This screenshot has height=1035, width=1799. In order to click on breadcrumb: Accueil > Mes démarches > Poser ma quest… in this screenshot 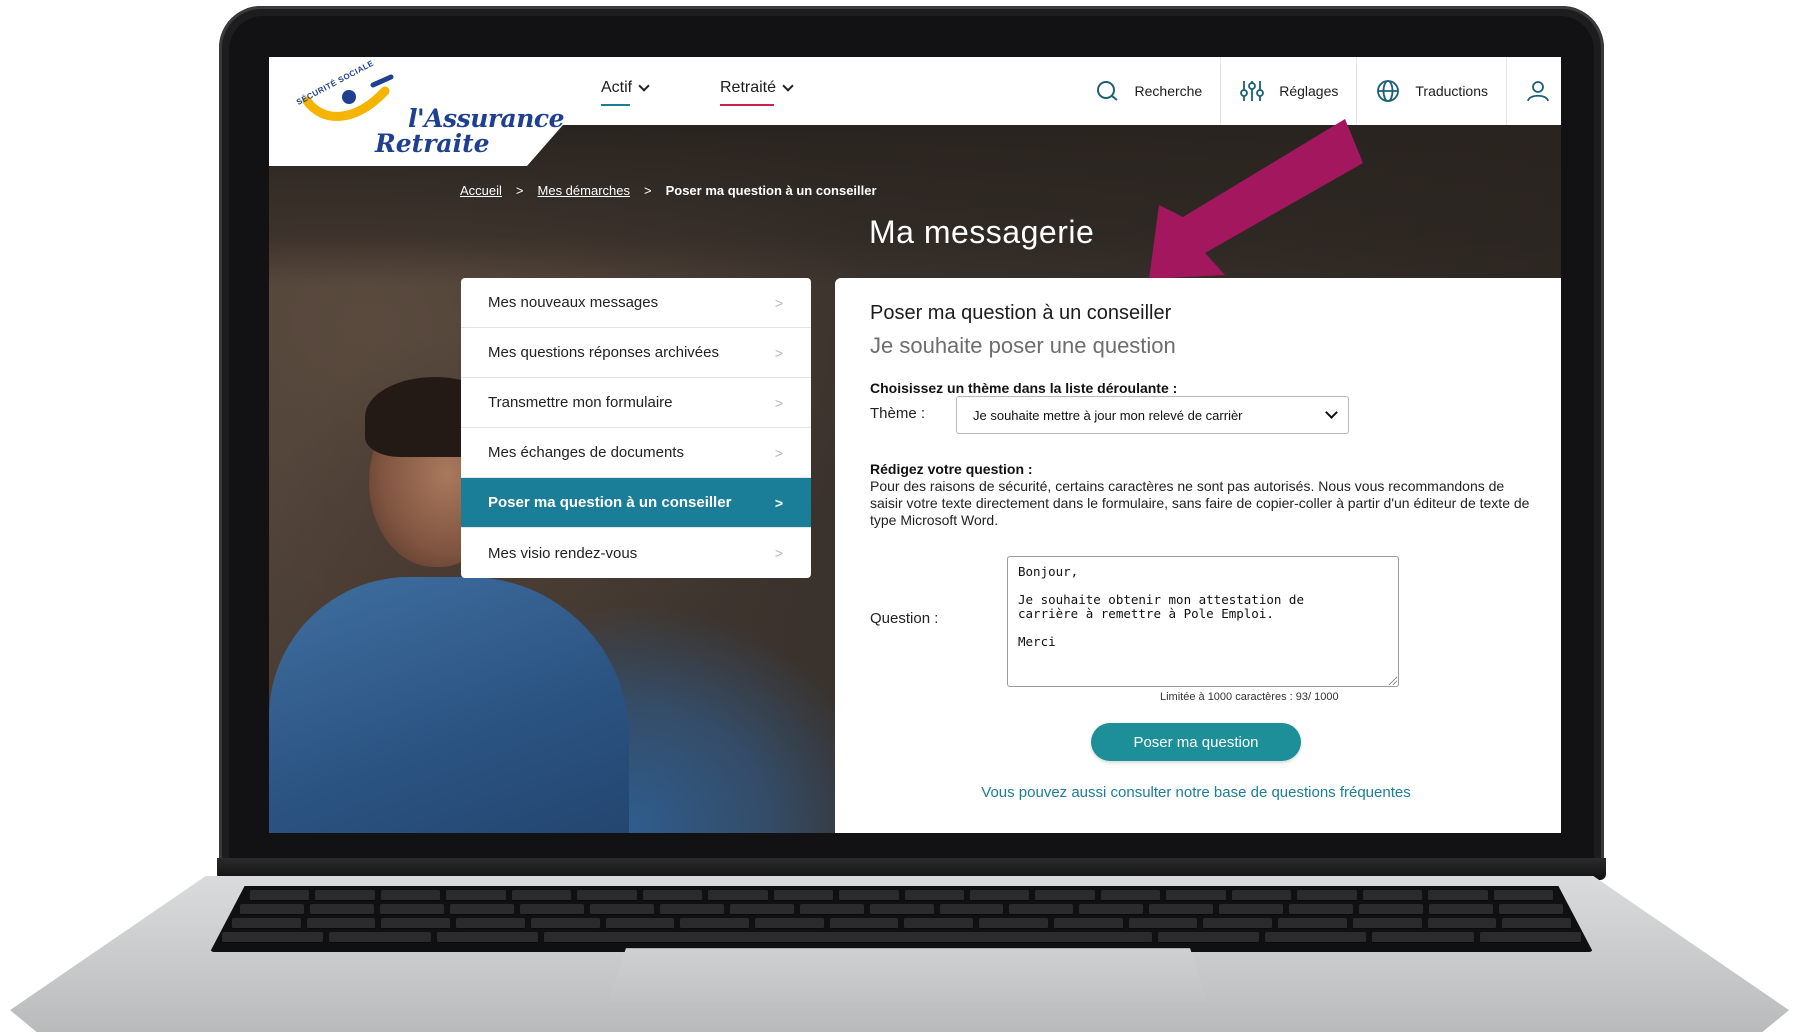, I will do `click(668, 190)`.